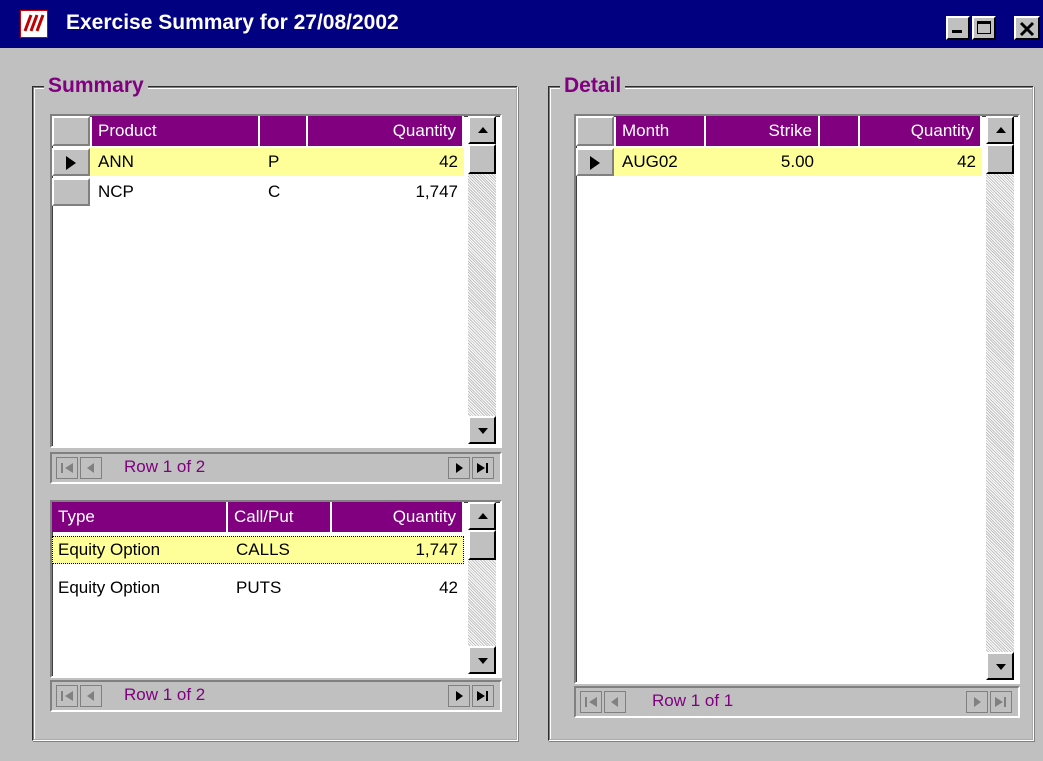  What do you see at coordinates (280, 517) in the screenshot?
I see `column-header-callput: Call/Put` at bounding box center [280, 517].